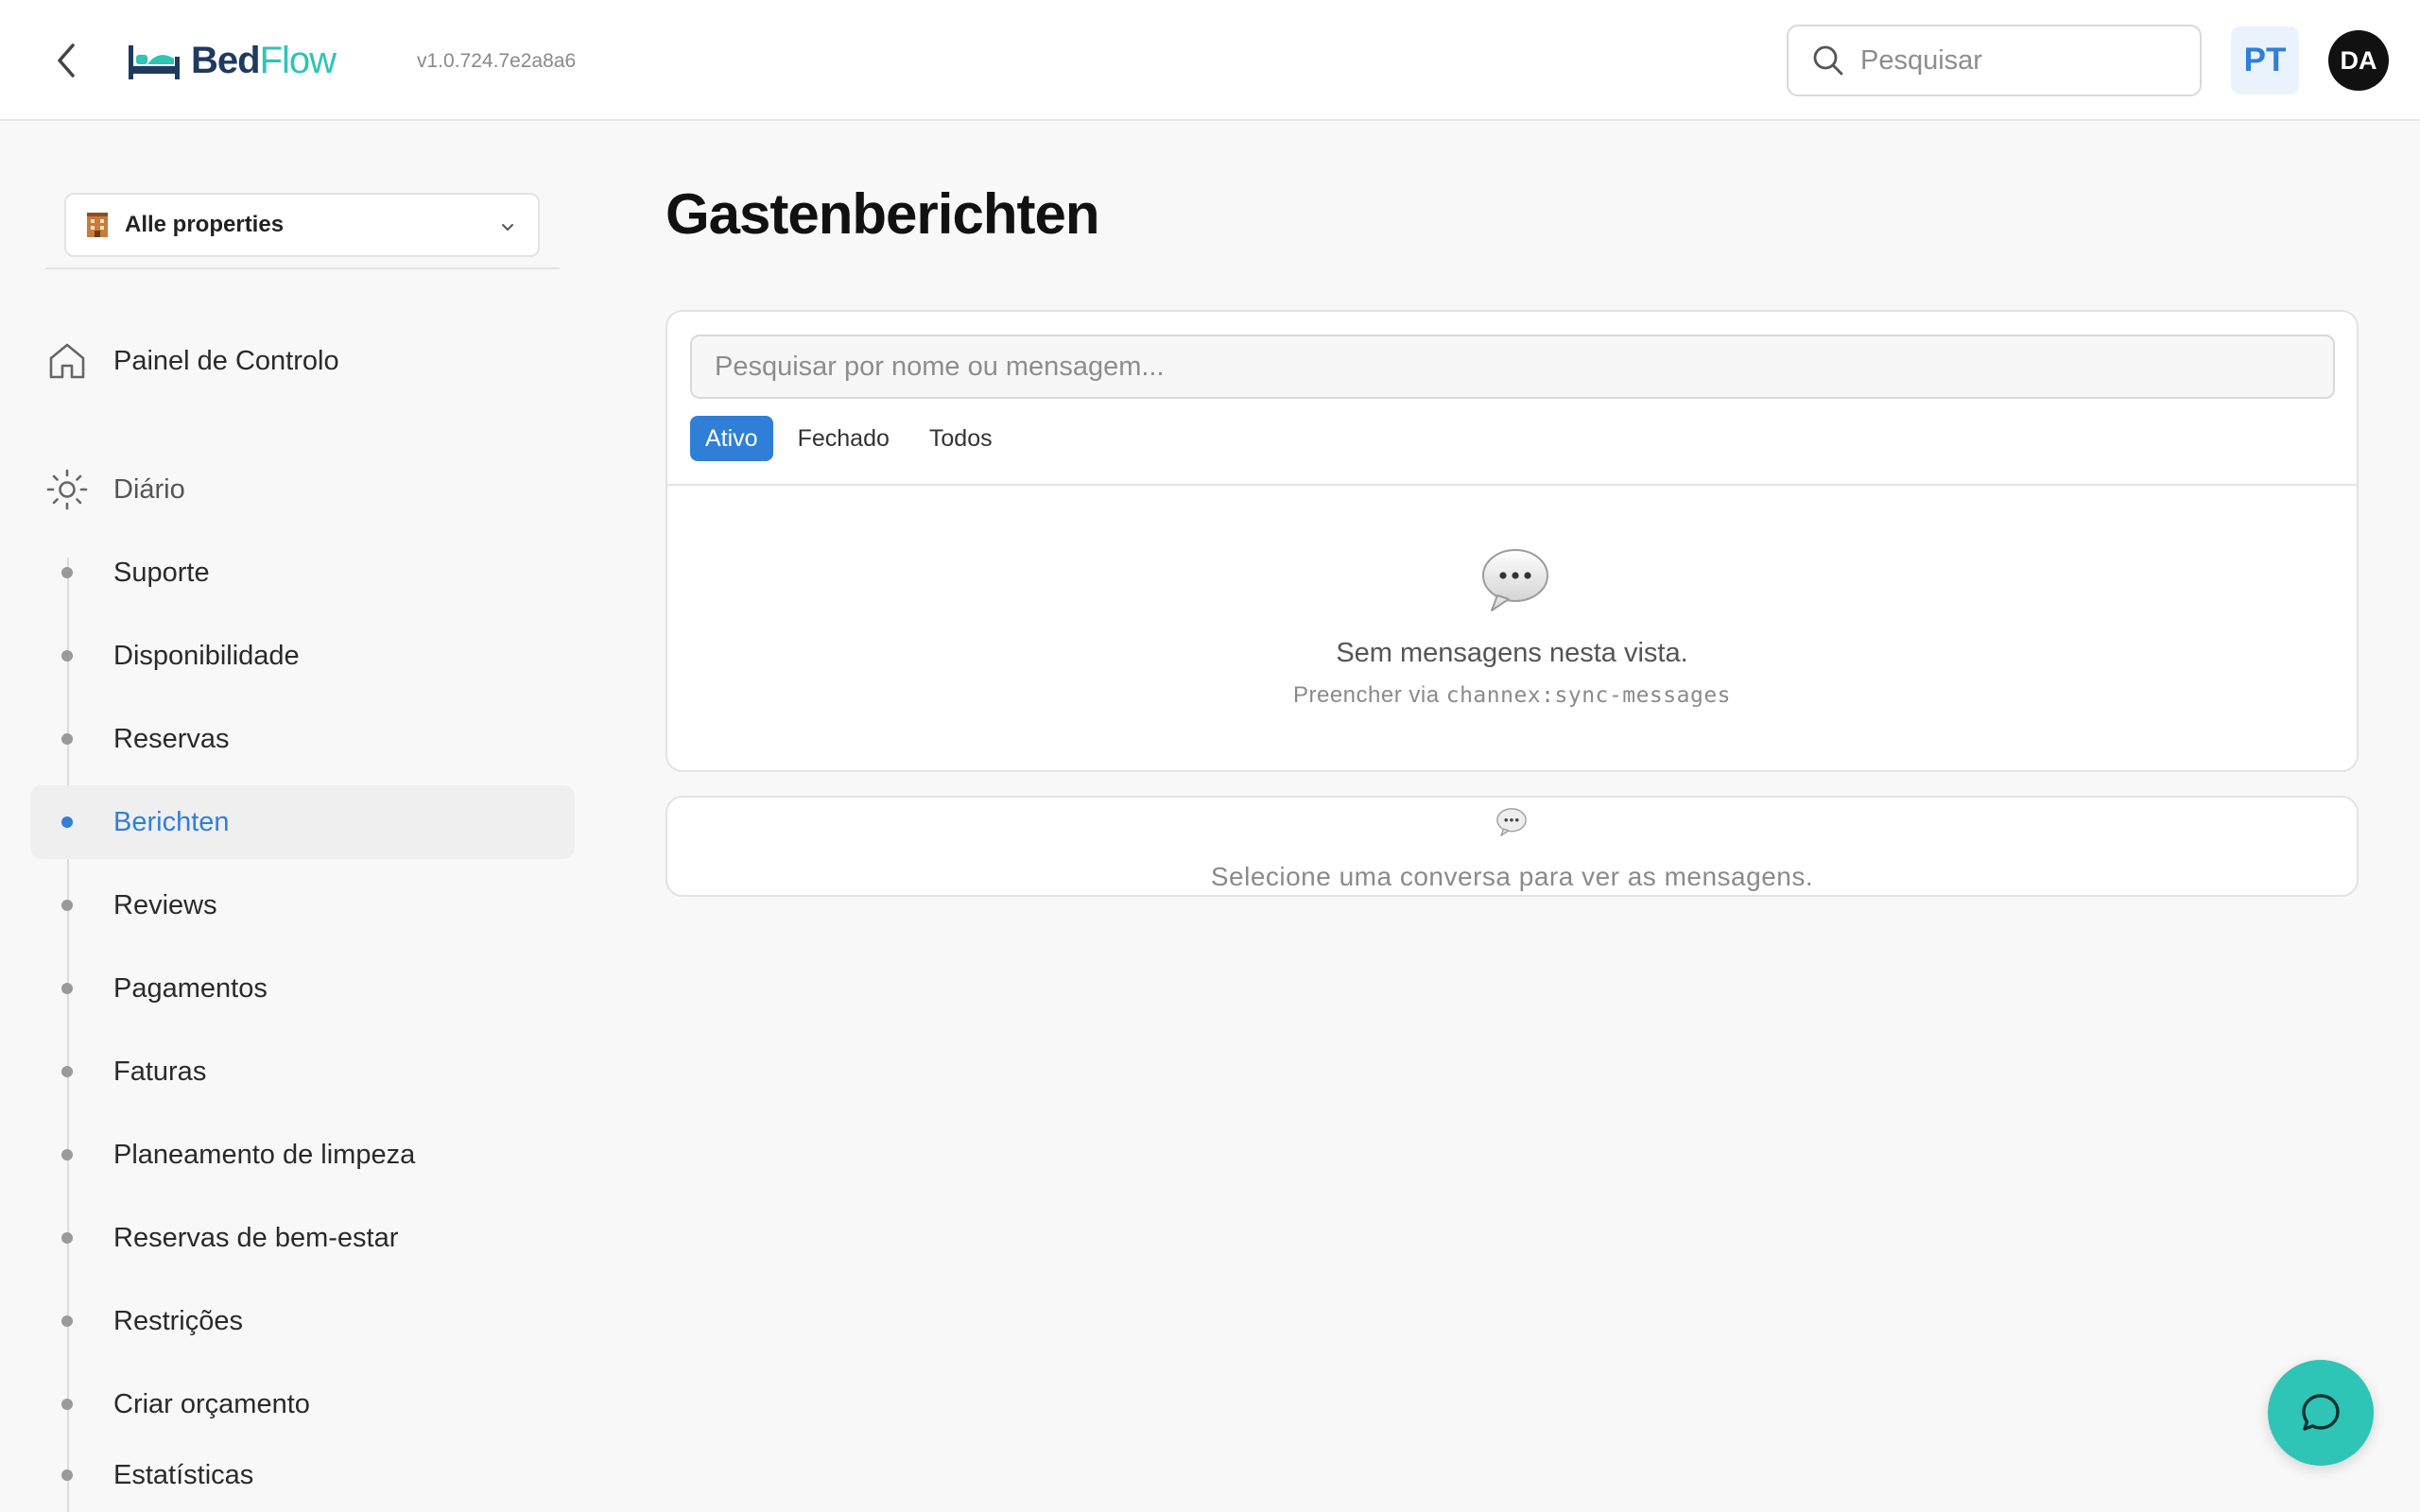 The height and width of the screenshot is (1512, 2420). Describe the element at coordinates (178, 1320) in the screenshot. I see `sidebar-item-label: Restrições` at that location.